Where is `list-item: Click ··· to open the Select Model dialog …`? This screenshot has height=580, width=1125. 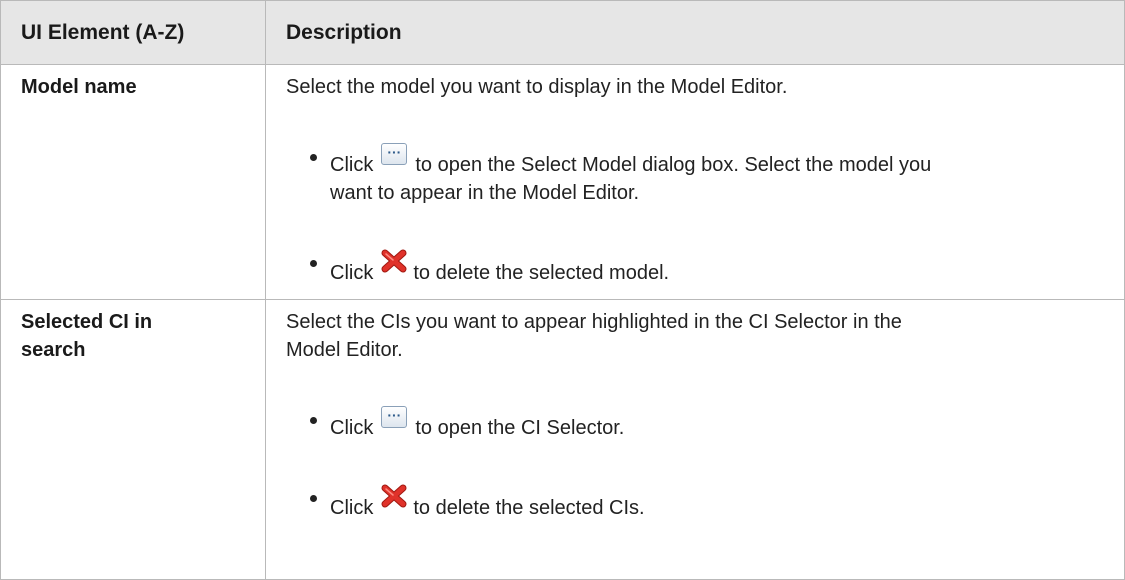
list-item: Click ··· to open the Select Model dialog … is located at coordinates (707, 175).